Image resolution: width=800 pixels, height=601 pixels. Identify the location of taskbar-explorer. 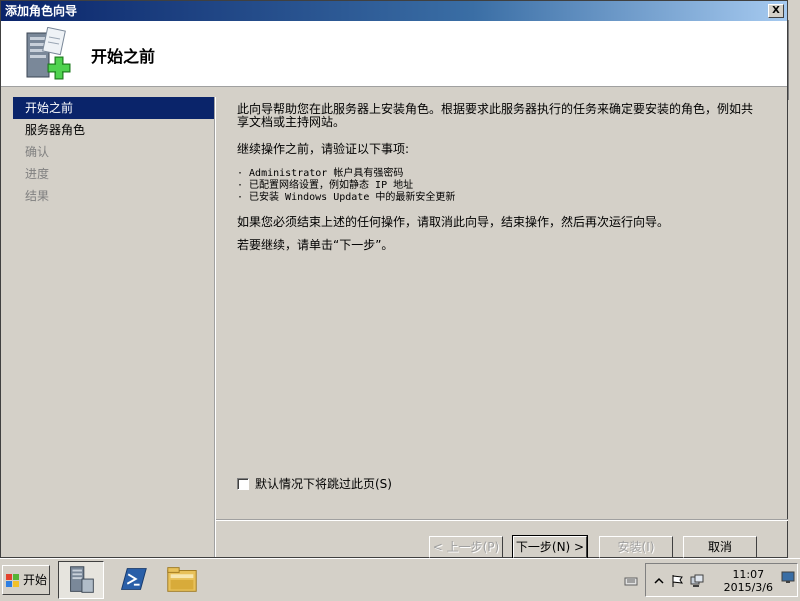
(183, 580).